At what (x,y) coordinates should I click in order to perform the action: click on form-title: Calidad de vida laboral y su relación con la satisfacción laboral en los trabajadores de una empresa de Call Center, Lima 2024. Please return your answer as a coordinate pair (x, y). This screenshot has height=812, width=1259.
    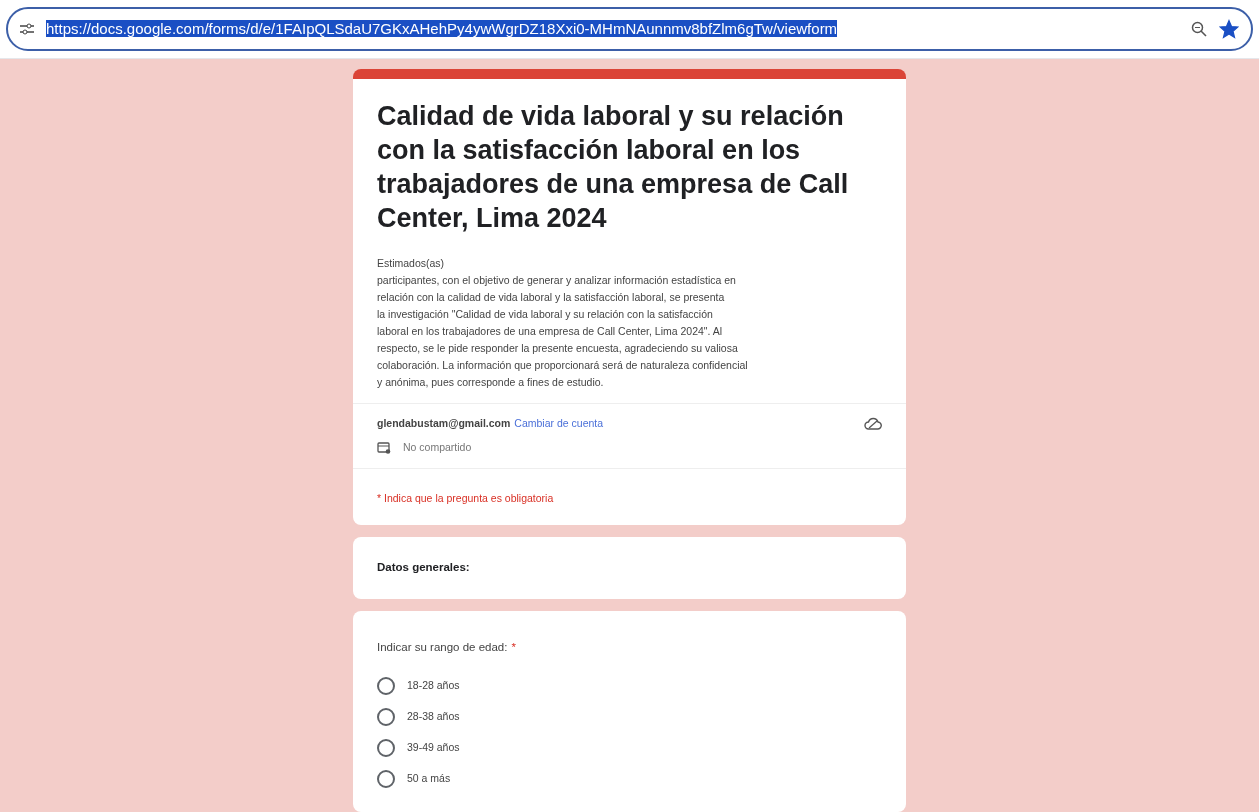
    Looking at the image, I should click on (613, 168).